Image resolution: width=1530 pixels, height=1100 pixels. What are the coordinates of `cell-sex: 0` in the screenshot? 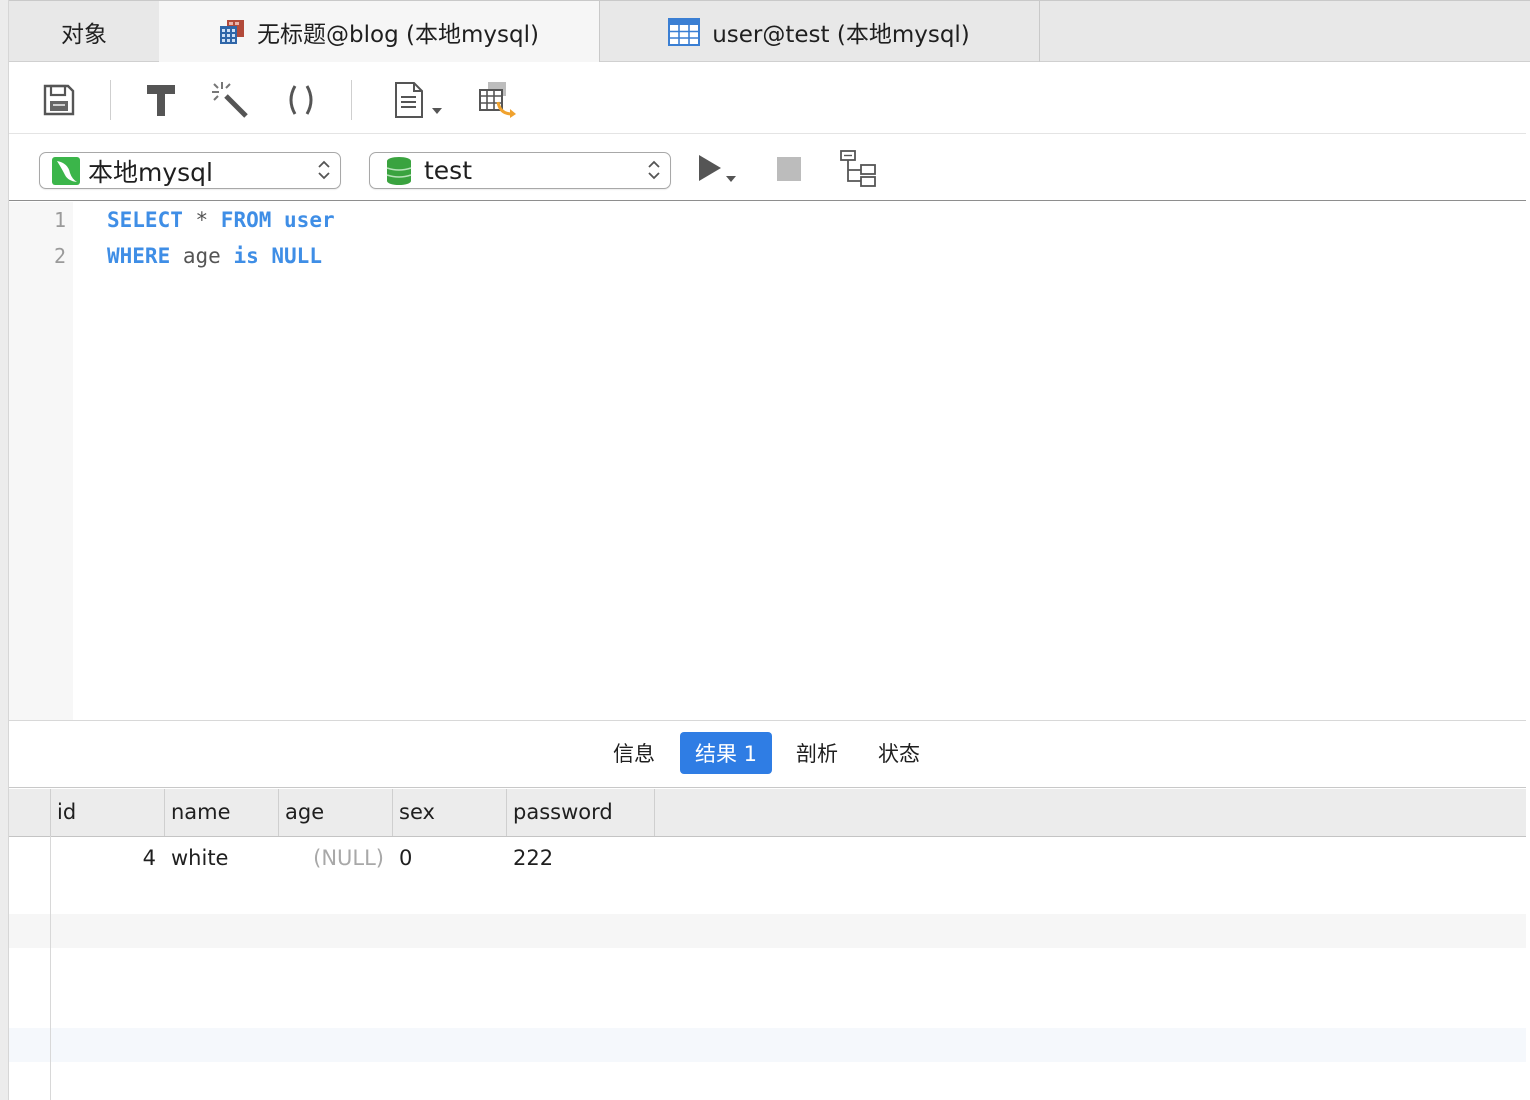 It's located at (449, 858).